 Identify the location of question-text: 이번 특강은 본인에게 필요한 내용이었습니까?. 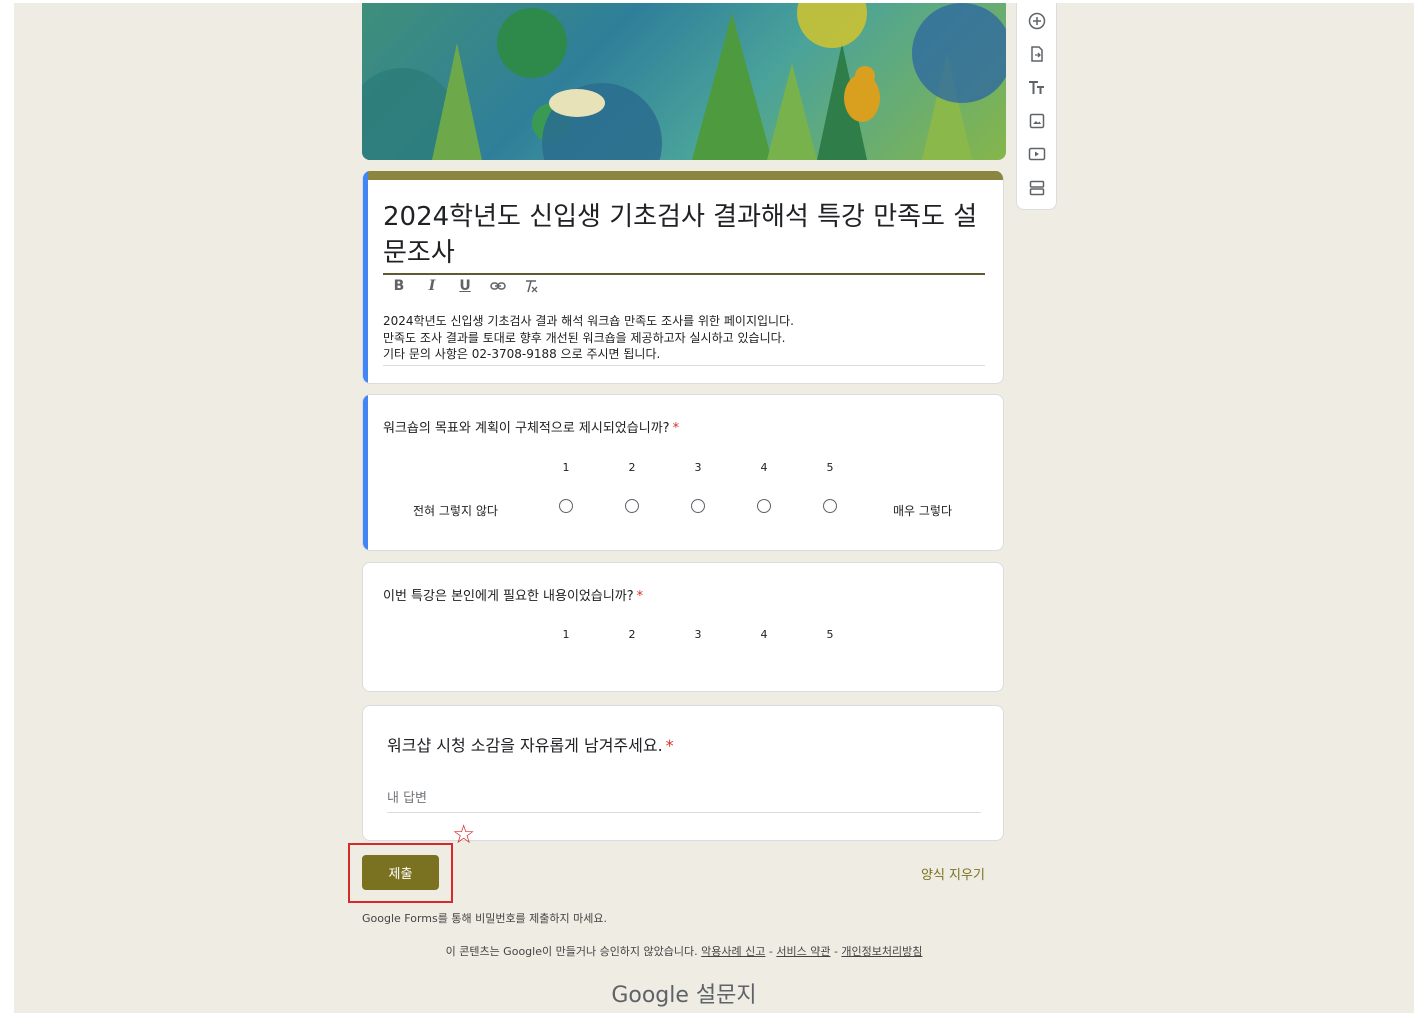
(508, 596).